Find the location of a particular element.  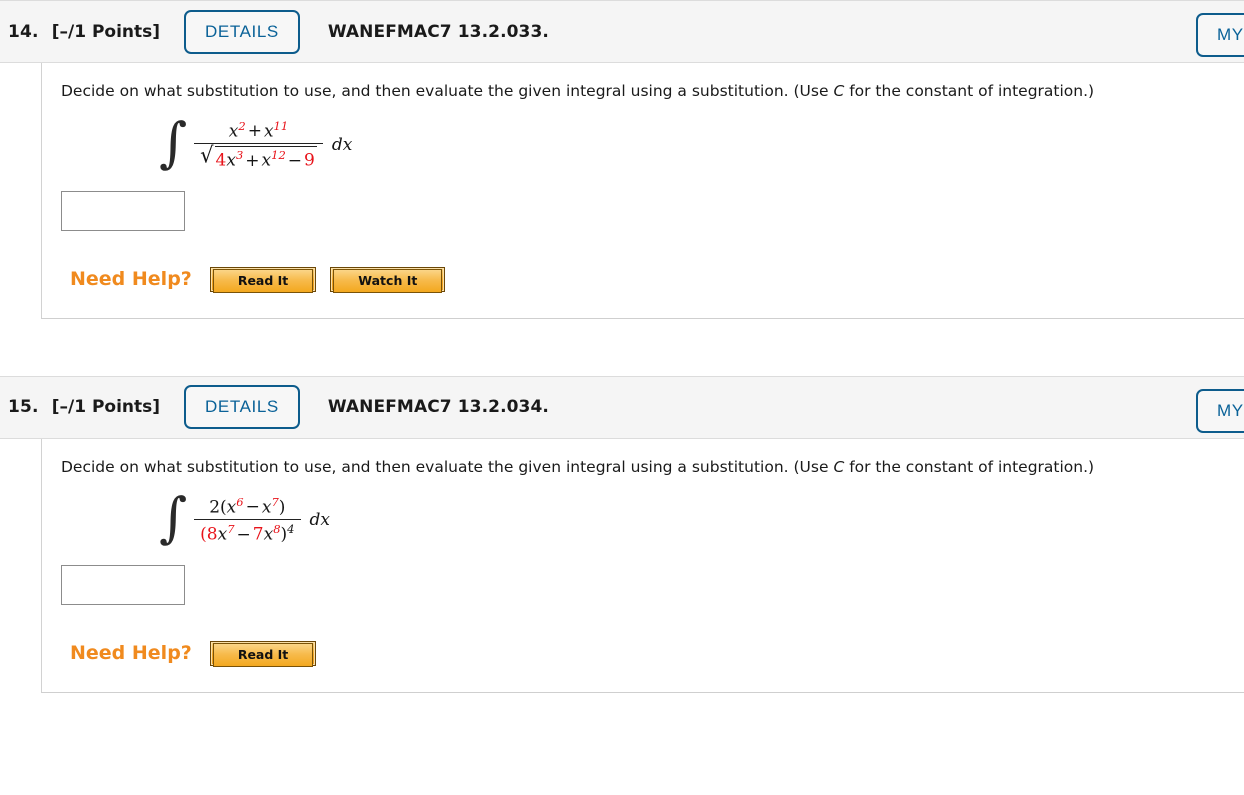

watch-it-button: Watch It is located at coordinates (388, 279).